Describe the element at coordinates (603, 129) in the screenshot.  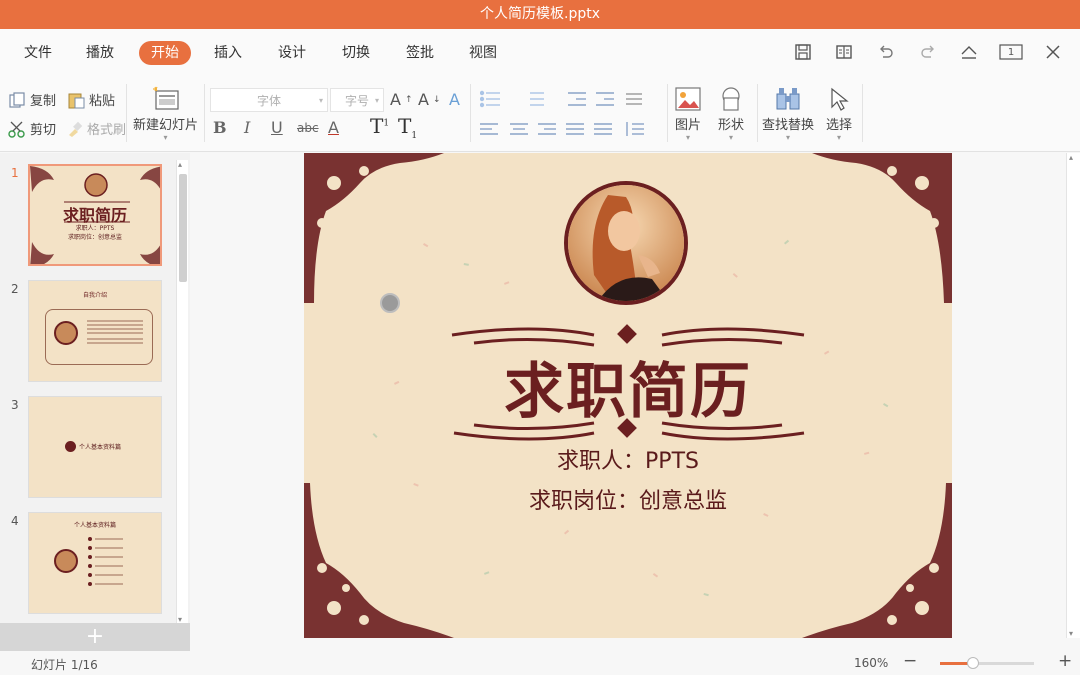
I see `distribute-icon` at that location.